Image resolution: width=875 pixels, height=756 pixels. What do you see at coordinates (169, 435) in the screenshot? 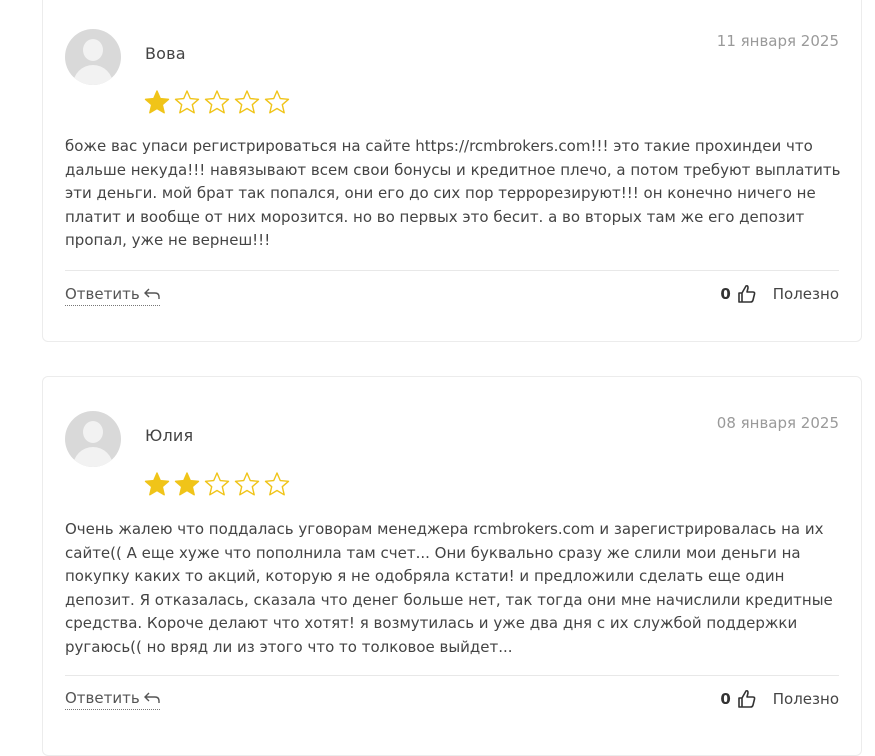
I see `review-author: Юлия` at bounding box center [169, 435].